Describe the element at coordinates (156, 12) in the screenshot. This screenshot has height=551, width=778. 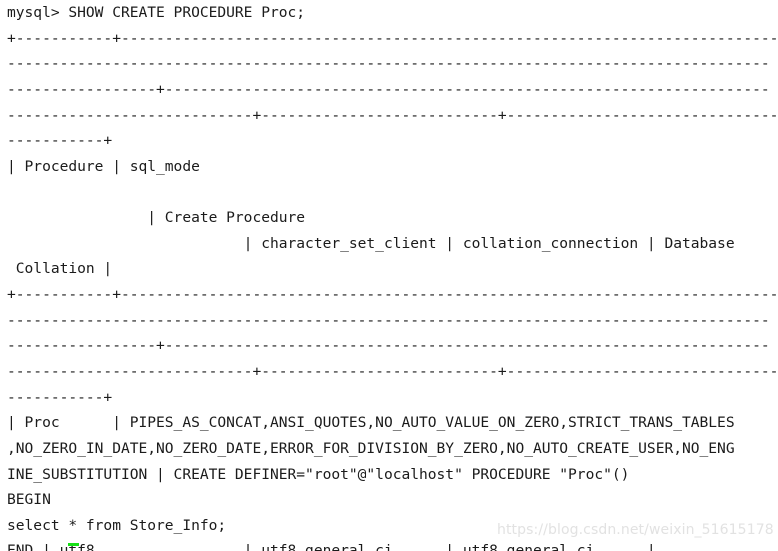
I see `terminal-line-command: mysql> SHOW CREATE PROCEDURE Proc;` at that location.